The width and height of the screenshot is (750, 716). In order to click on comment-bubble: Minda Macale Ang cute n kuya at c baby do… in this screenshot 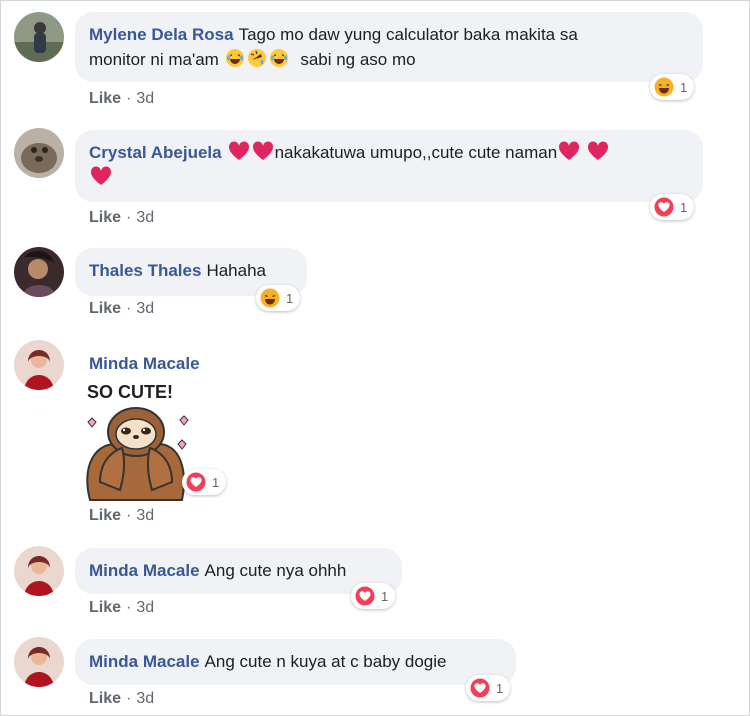, I will do `click(295, 662)`.